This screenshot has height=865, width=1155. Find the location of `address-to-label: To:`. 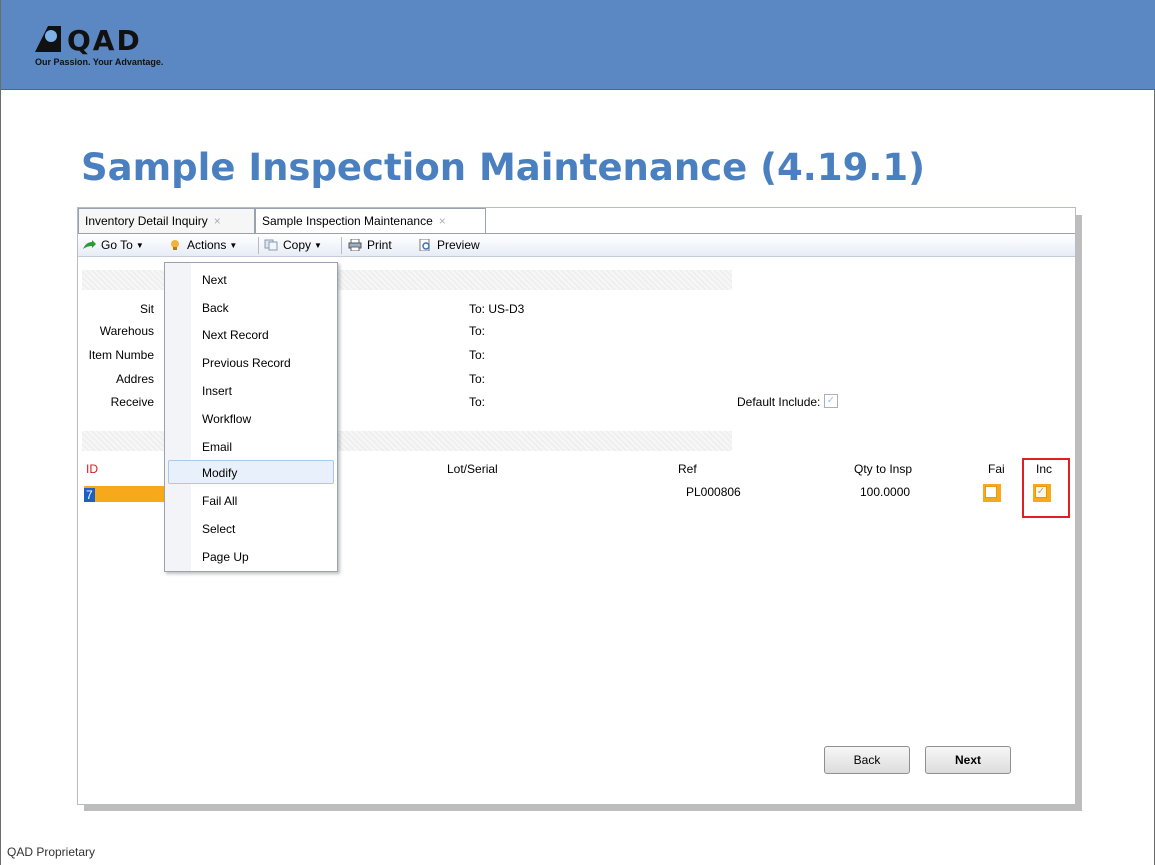

address-to-label: To: is located at coordinates (477, 379).